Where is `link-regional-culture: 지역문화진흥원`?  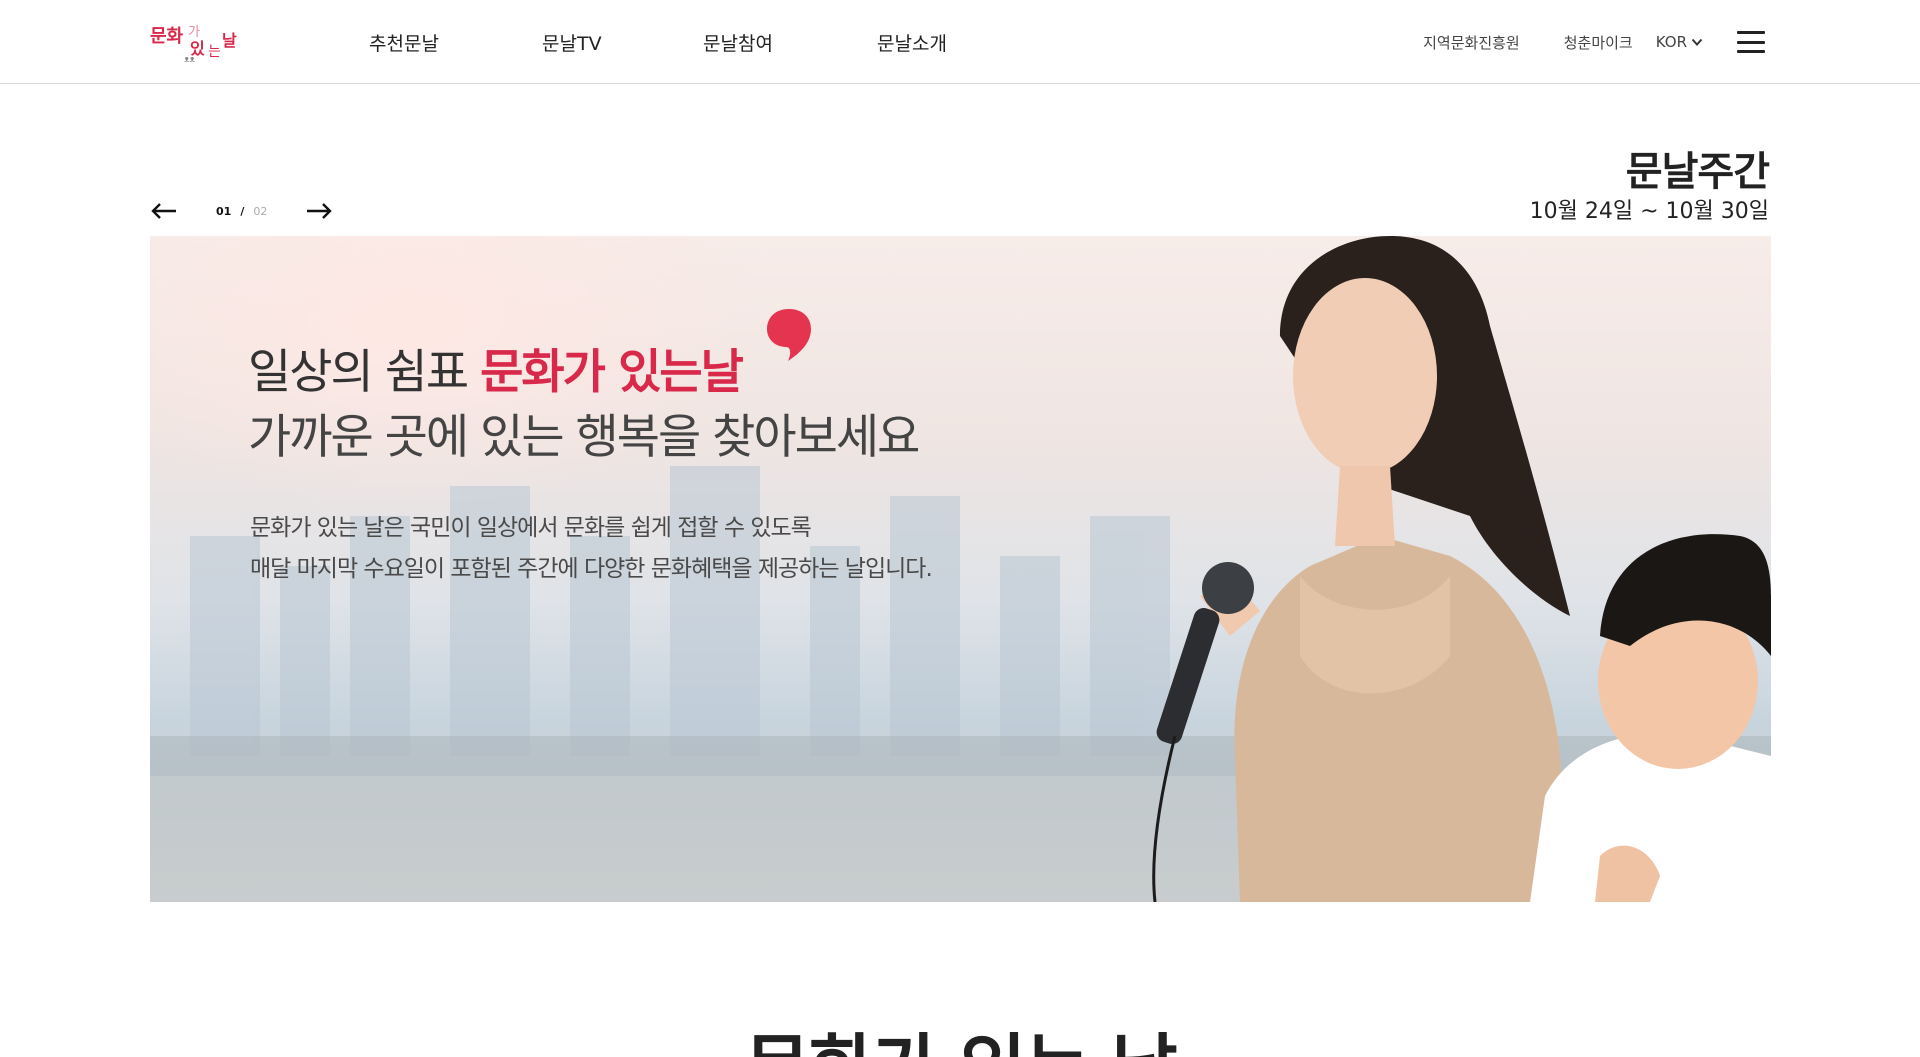
link-regional-culture: 지역문화진흥원 is located at coordinates (1471, 42).